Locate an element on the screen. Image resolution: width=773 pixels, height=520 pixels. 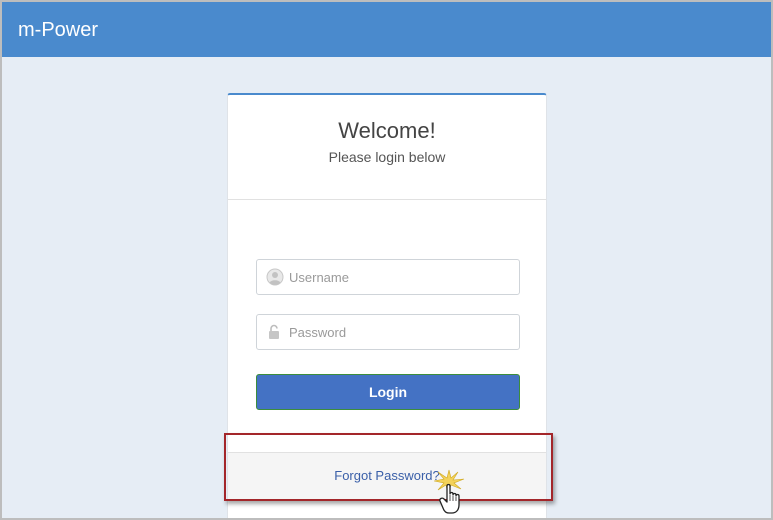
card-footer: Forgot Password? is located at coordinates (387, 476).